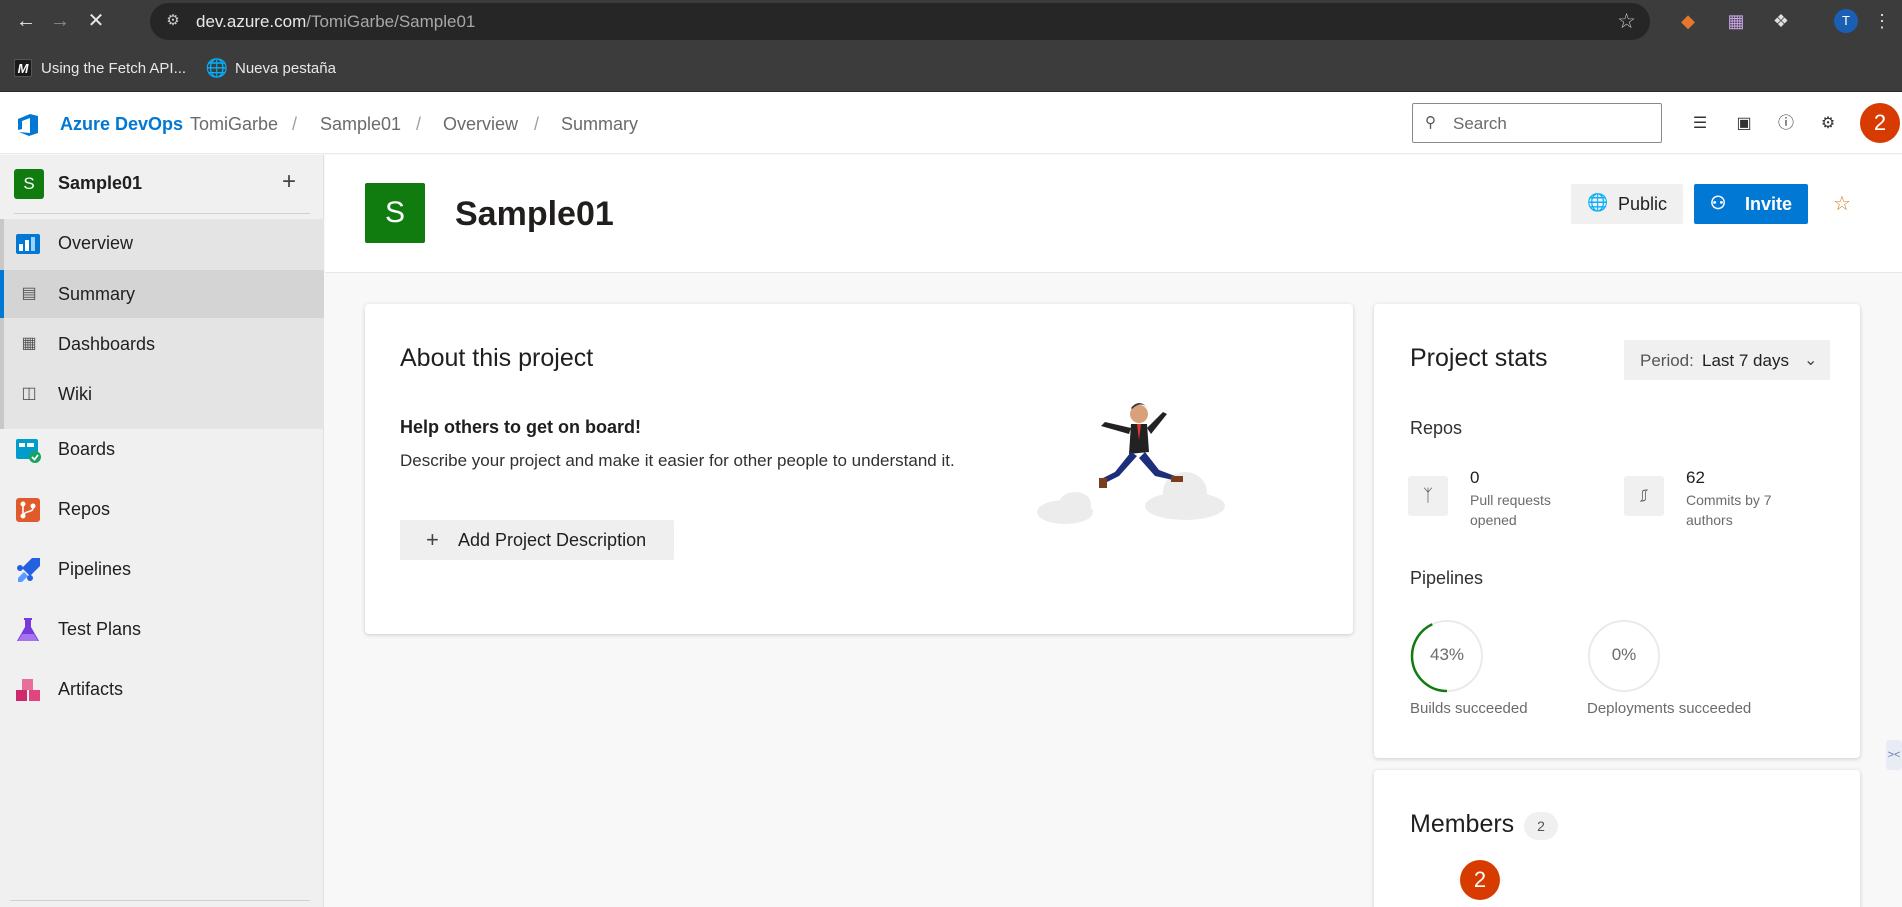 This screenshot has height=907, width=1902. I want to click on metamask-extension-icon: ◆, so click(1688, 21).